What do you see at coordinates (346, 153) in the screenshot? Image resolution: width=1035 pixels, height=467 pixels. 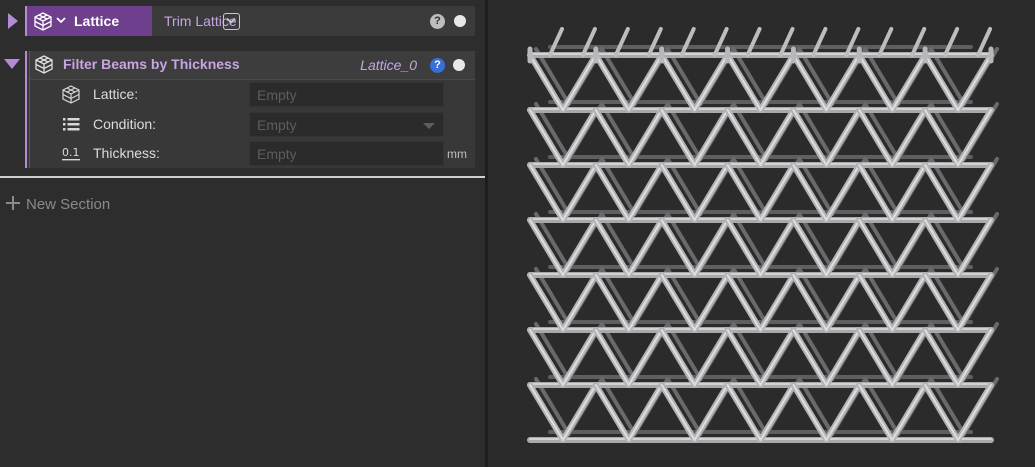 I see `thickness-input: Empty` at bounding box center [346, 153].